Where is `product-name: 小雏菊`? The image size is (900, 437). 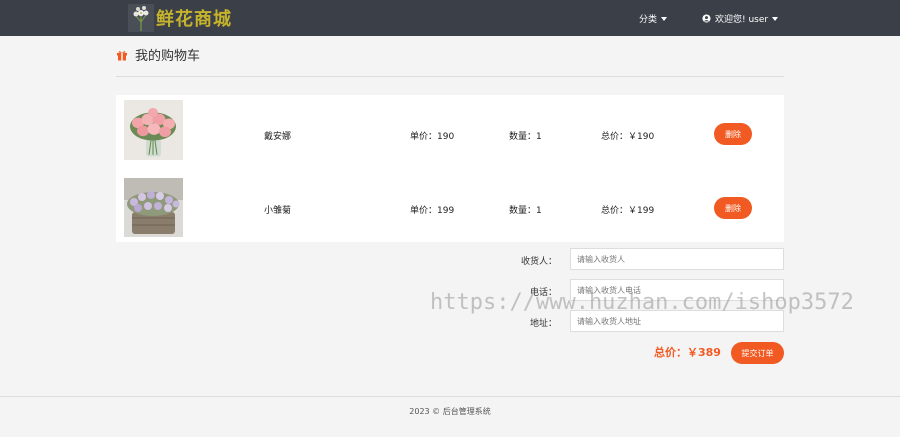 product-name: 小雏菊 is located at coordinates (277, 209).